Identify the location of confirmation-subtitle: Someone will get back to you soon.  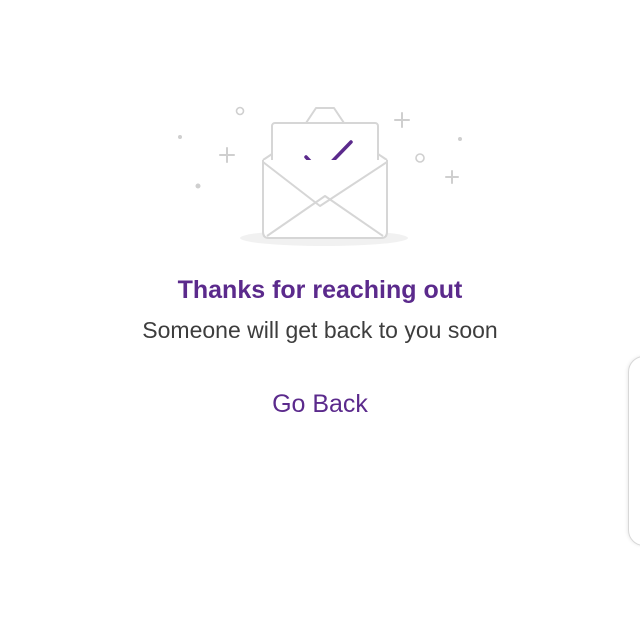
(320, 330).